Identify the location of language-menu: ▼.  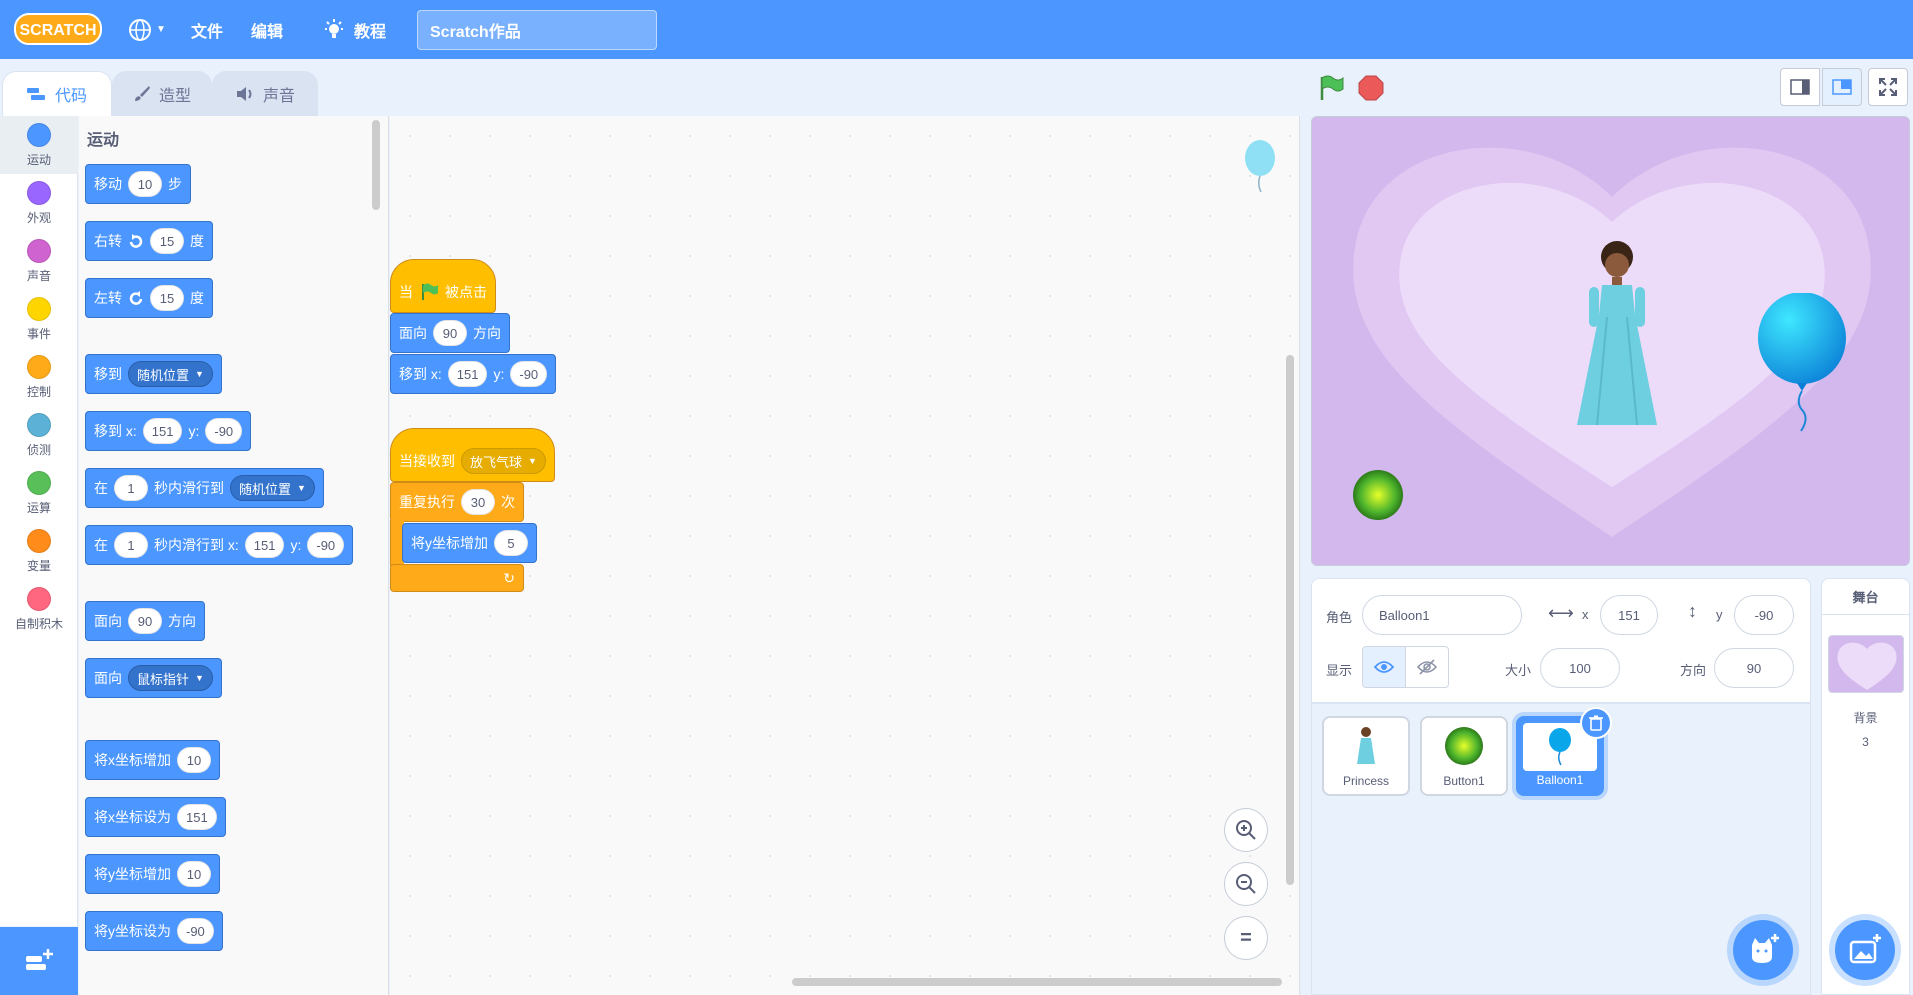
(147, 29).